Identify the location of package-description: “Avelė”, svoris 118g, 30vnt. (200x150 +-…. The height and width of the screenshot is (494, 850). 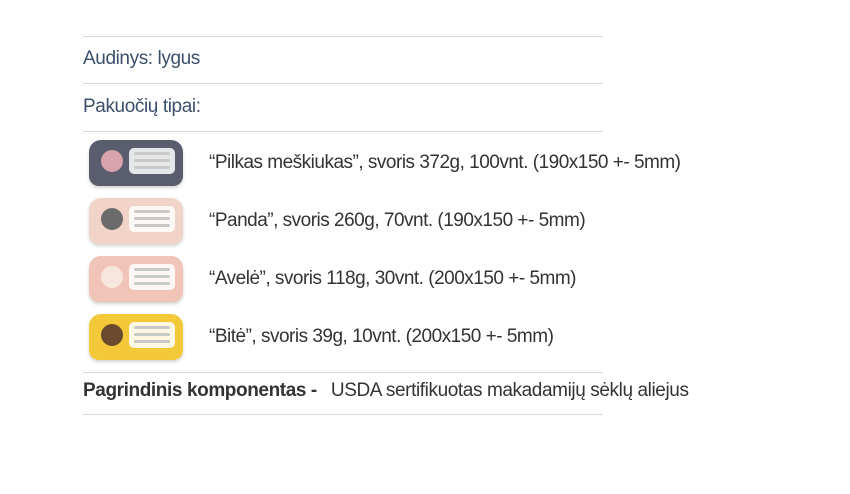
(393, 278).